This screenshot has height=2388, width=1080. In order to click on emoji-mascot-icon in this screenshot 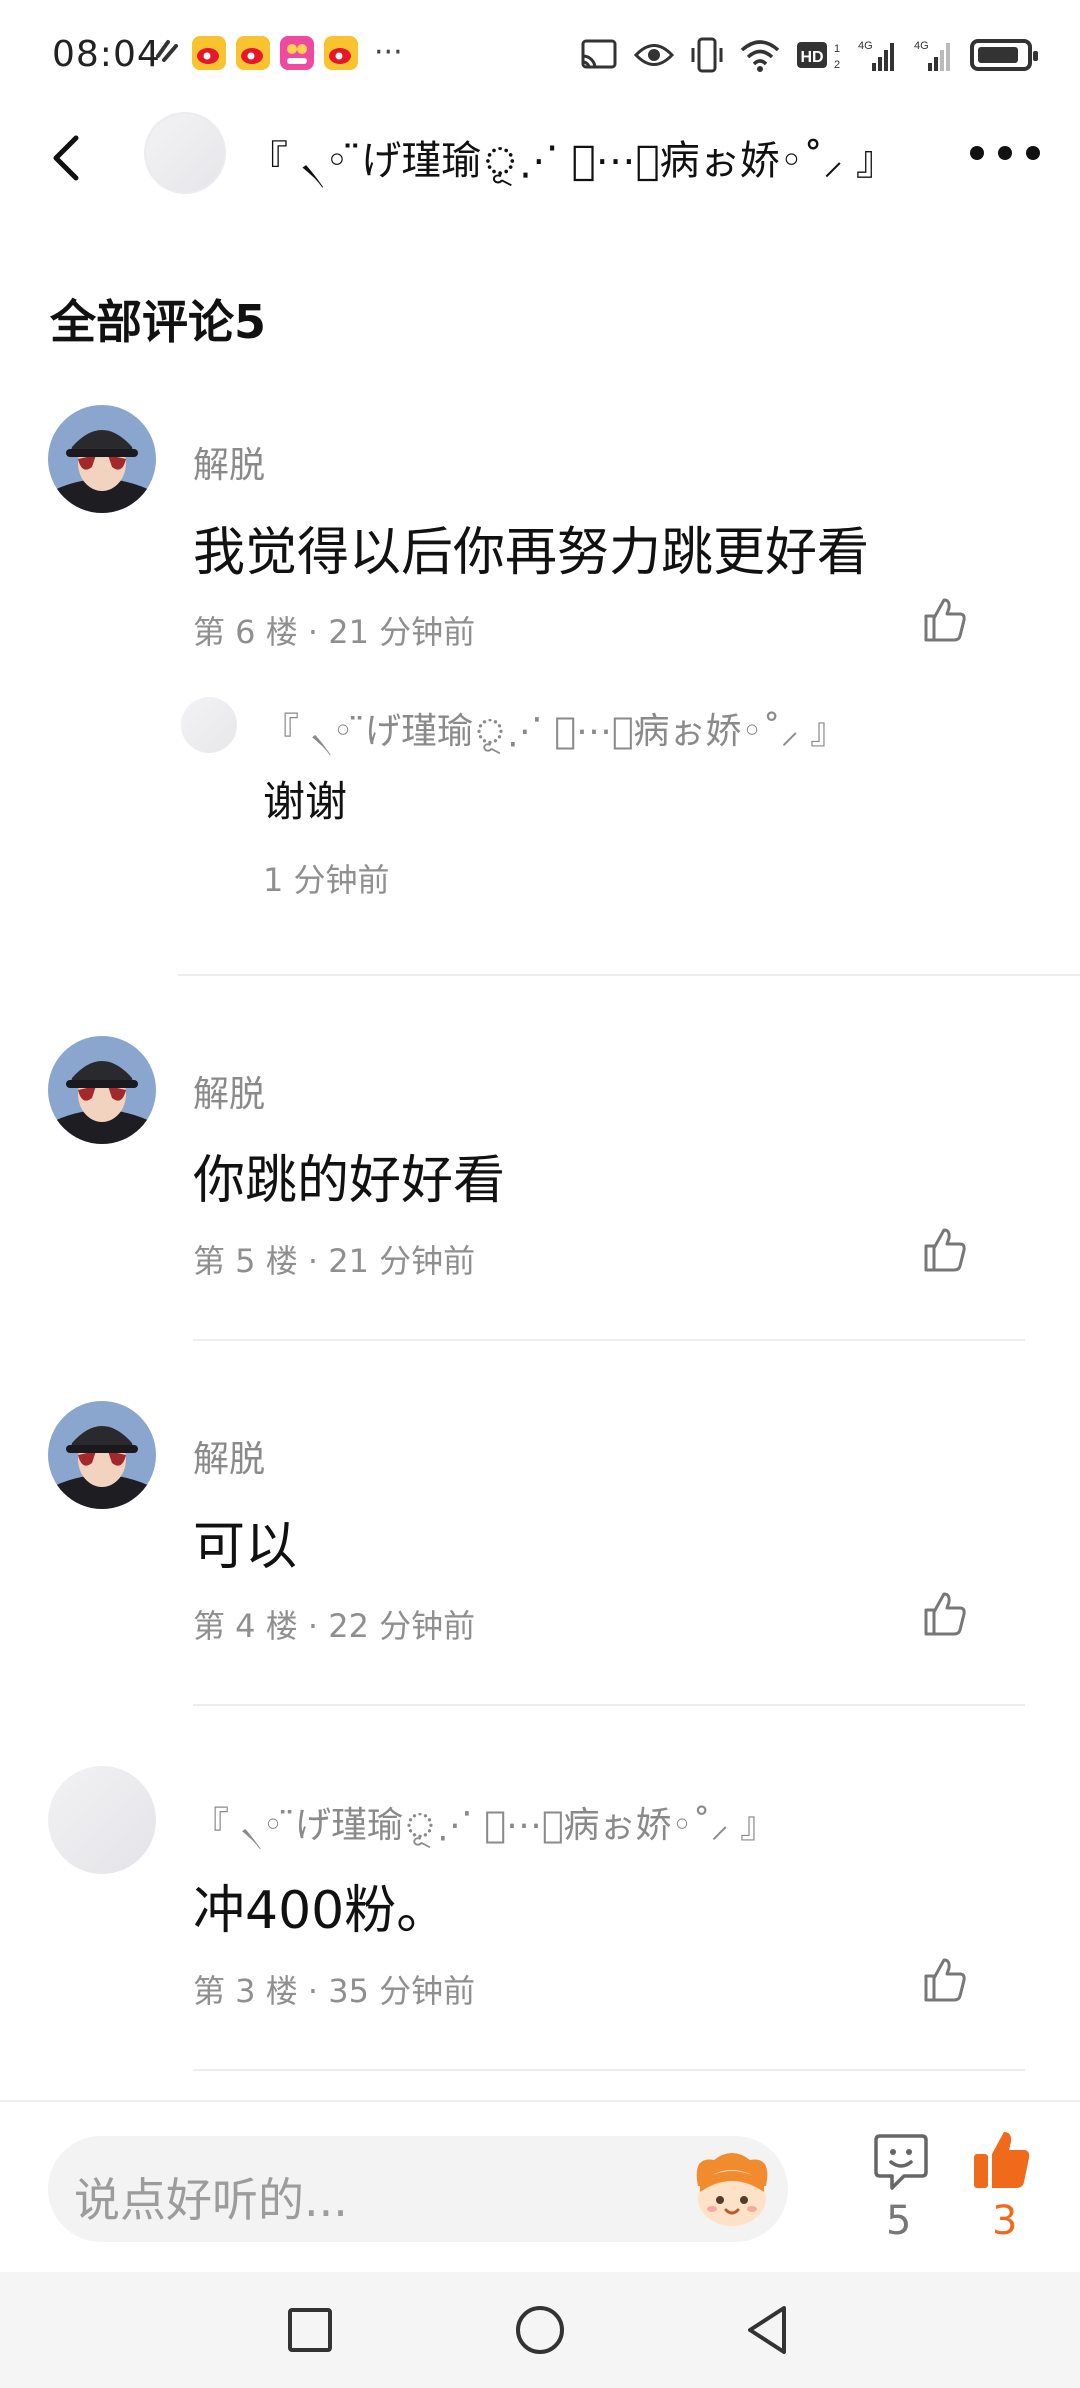, I will do `click(732, 2189)`.